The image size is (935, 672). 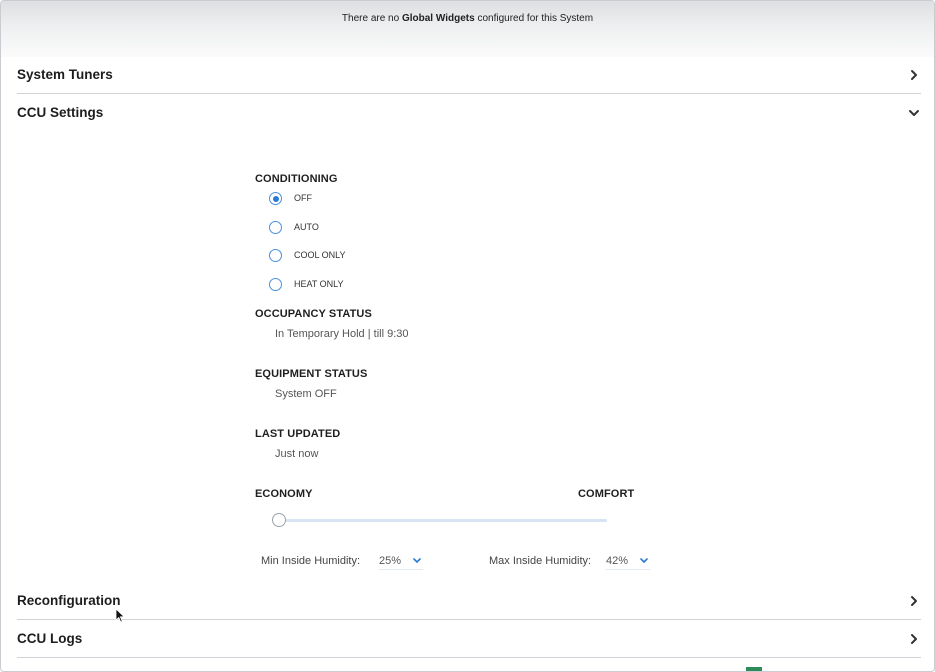 I want to click on banner-prefix: There are no, so click(x=371, y=18).